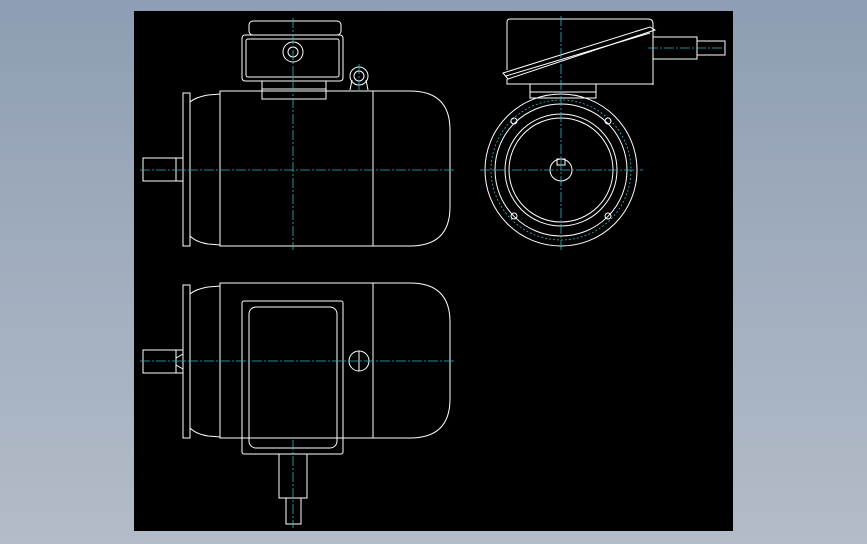 Image resolution: width=867 pixels, height=544 pixels. I want to click on side-view, so click(603, 134).